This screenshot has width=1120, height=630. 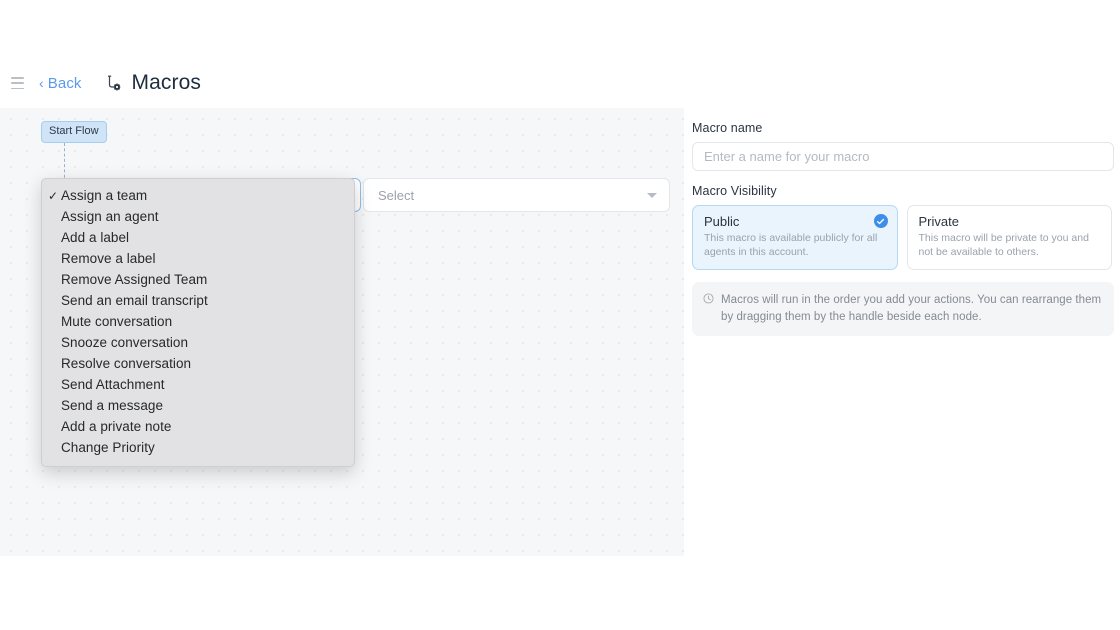 I want to click on start-flow-label: Start Flow, so click(x=74, y=131).